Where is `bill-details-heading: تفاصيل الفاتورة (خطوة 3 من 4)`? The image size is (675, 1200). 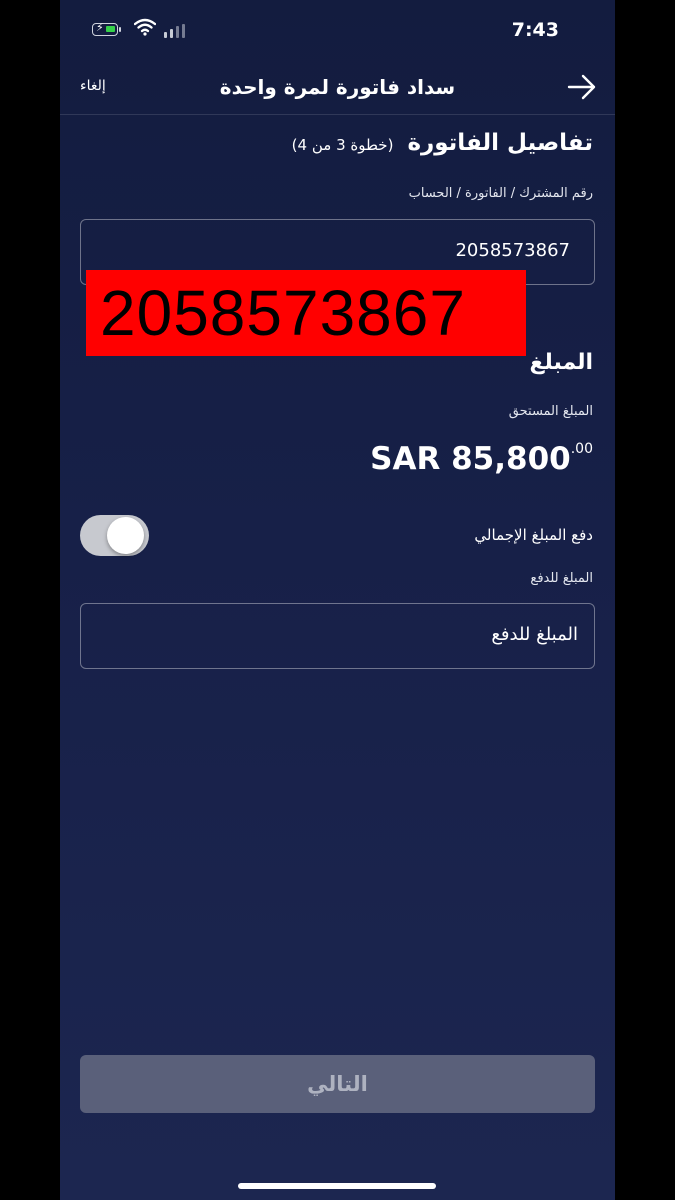
bill-details-heading: تفاصيل الفاتورة (خطوة 3 من 4) is located at coordinates (442, 143).